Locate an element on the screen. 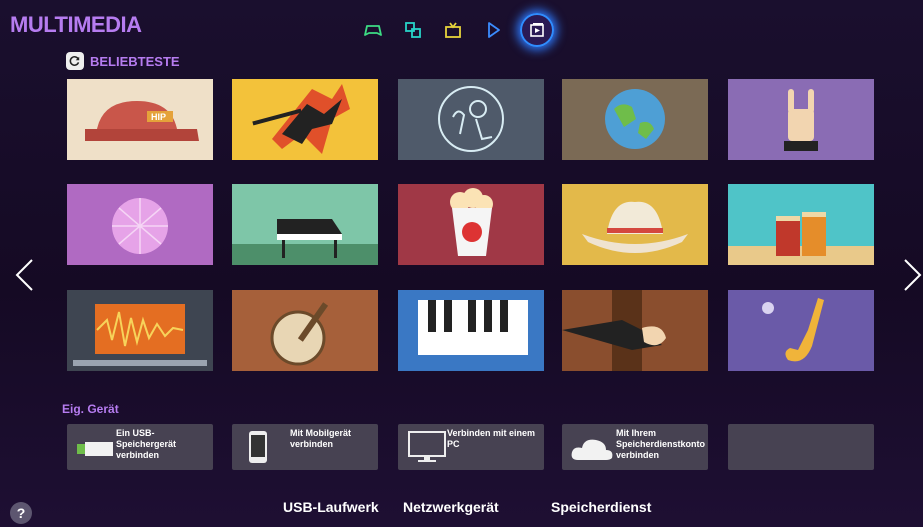 The width and height of the screenshot is (923, 527). pc-connect-button: Verbinden mit einem PC is located at coordinates (471, 447).